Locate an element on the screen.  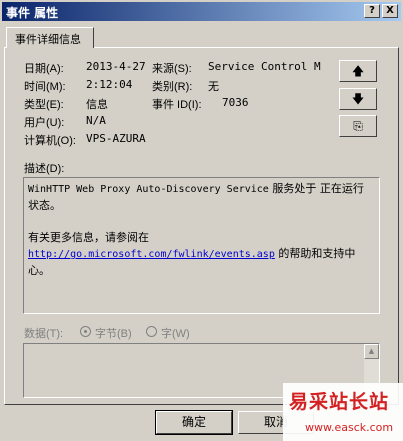
user-label: 用户(U): is located at coordinates (44, 123).